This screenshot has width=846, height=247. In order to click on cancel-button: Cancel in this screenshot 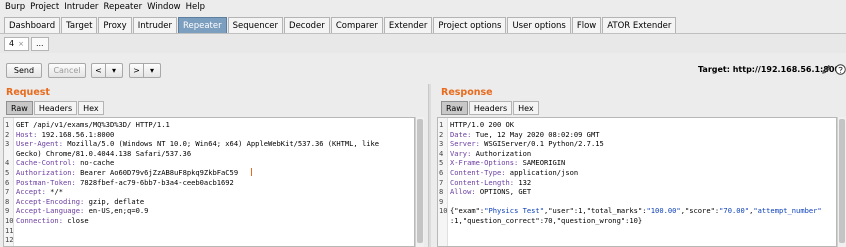, I will do `click(67, 70)`.